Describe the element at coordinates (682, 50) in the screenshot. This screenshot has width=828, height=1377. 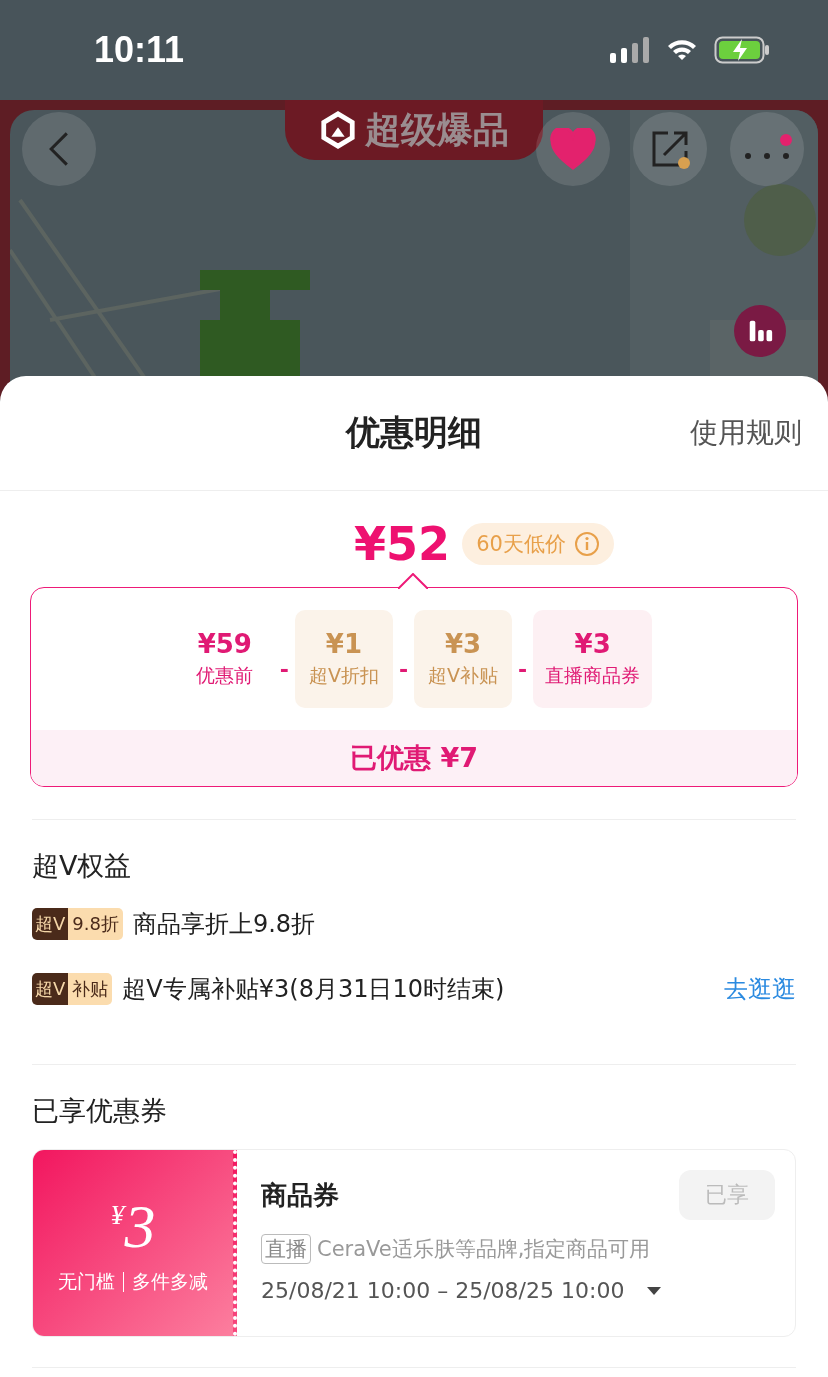
I see `wifi-icon` at that location.